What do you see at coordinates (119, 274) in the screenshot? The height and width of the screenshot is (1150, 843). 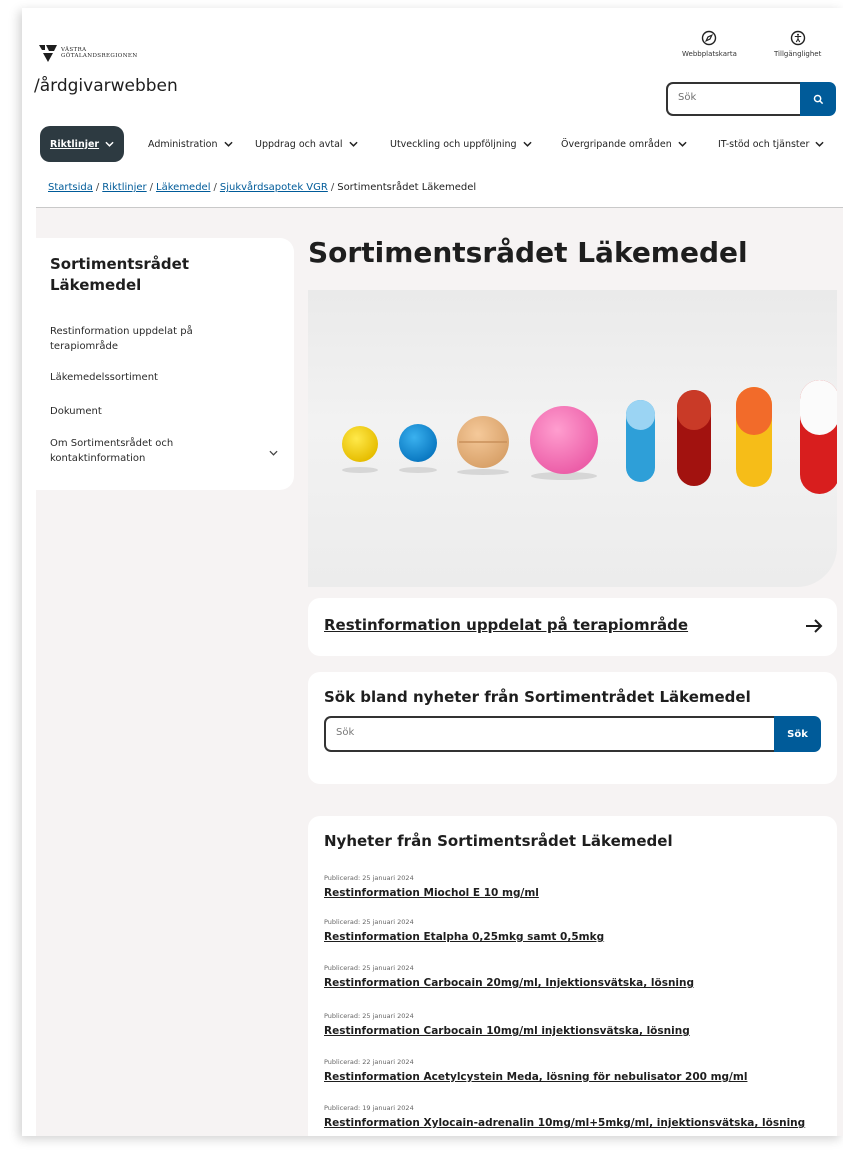 I see `sidebar-title: Sortimentsrådet Läkemedel` at bounding box center [119, 274].